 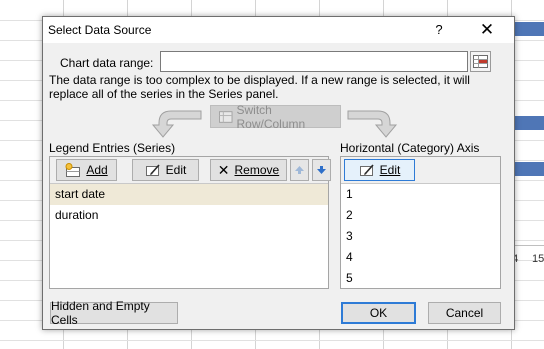 What do you see at coordinates (226, 116) in the screenshot?
I see `switch-row-column-icon` at bounding box center [226, 116].